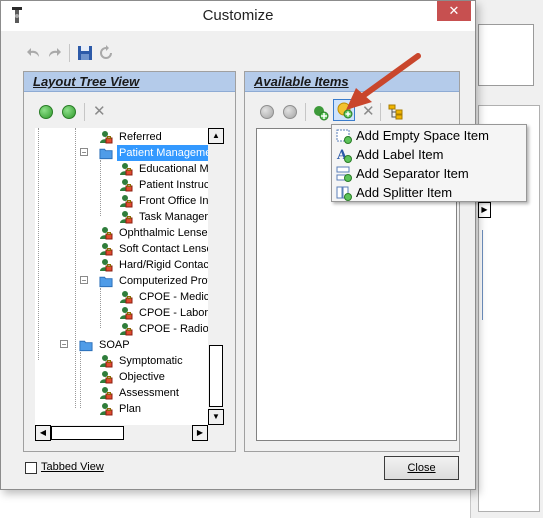 The image size is (543, 518). What do you see at coordinates (484, 210) in the screenshot?
I see `background-scroll-arrow: ▶` at bounding box center [484, 210].